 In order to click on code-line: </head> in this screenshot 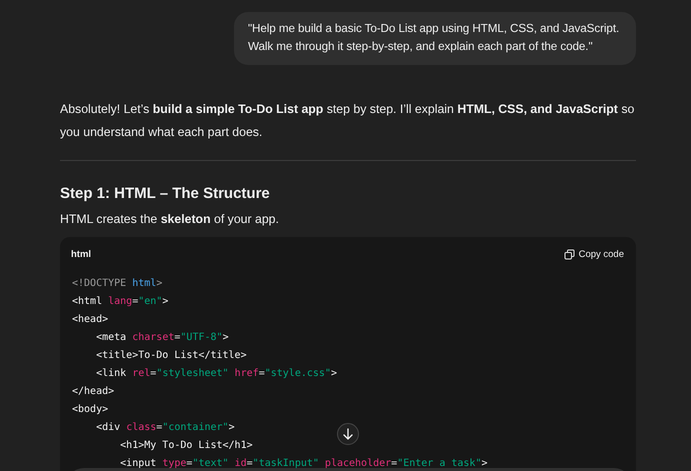, I will do `click(93, 392)`.